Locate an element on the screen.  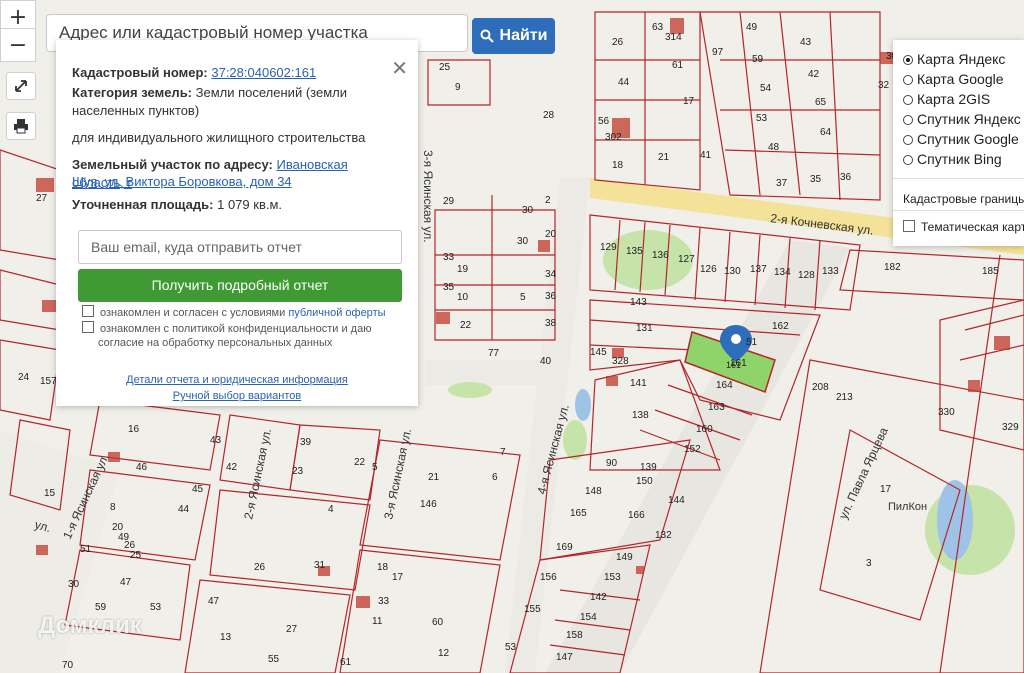
plot-number: 27 is located at coordinates (292, 629).